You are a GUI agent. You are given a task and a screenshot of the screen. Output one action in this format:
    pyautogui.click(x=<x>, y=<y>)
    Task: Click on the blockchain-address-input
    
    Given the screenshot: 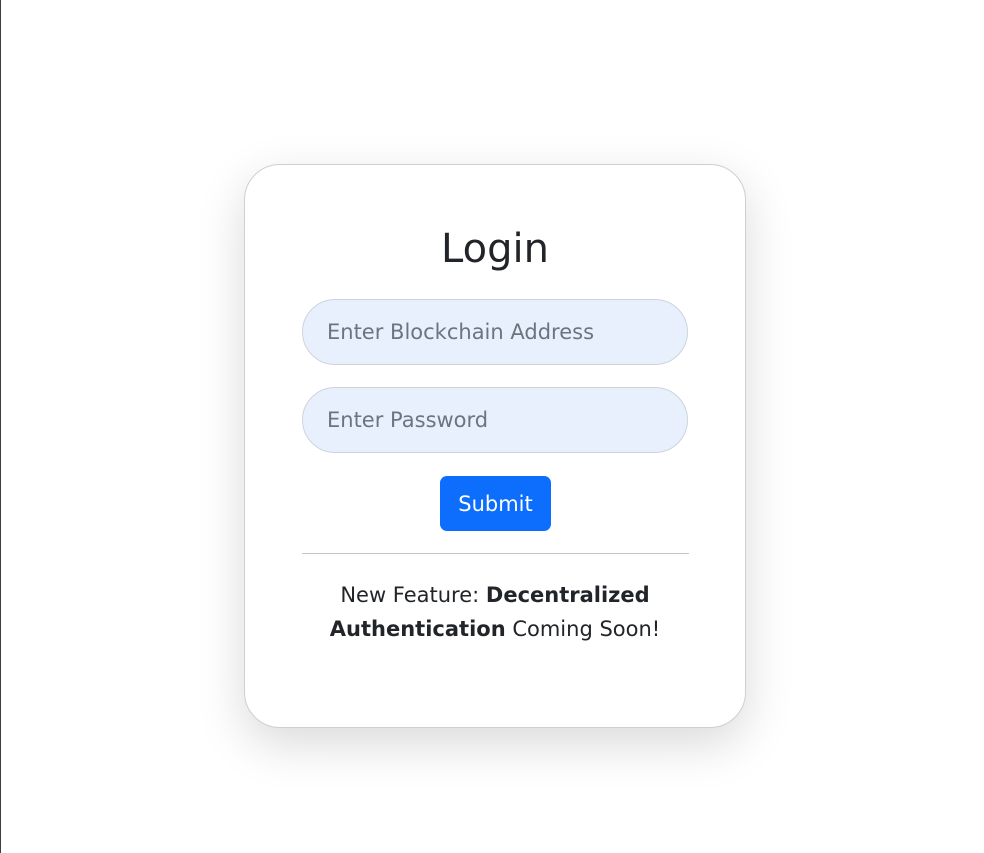 What is the action you would take?
    pyautogui.click(x=495, y=332)
    